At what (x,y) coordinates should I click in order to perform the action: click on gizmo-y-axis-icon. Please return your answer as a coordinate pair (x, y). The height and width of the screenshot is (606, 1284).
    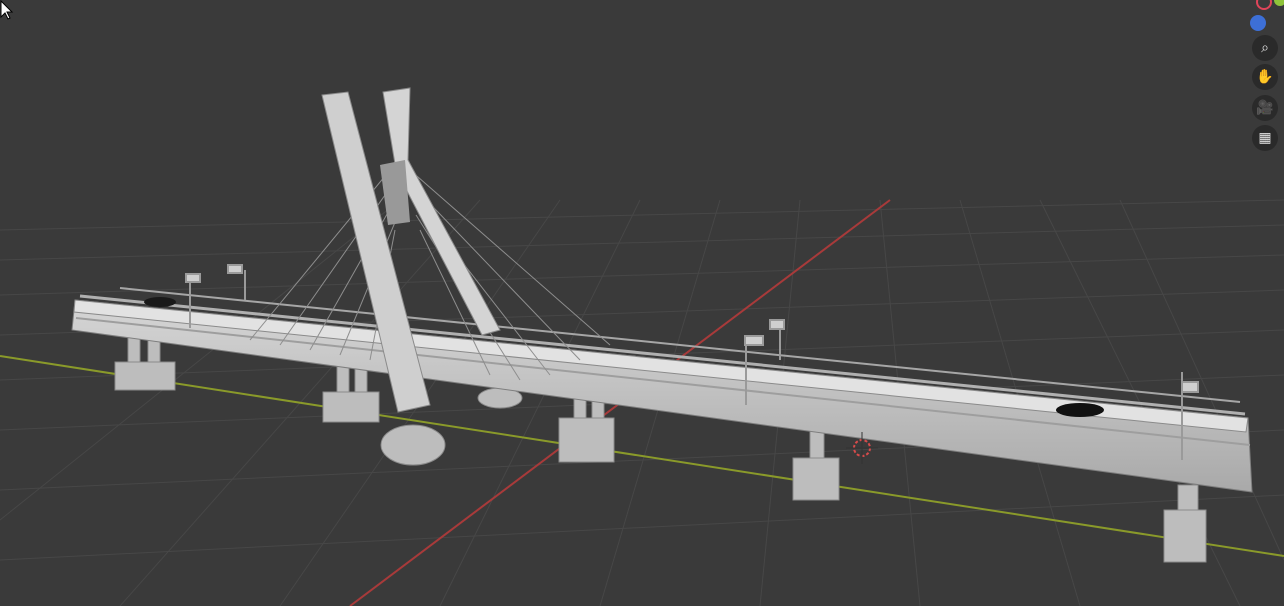
    Looking at the image, I should click on (1279, 3).